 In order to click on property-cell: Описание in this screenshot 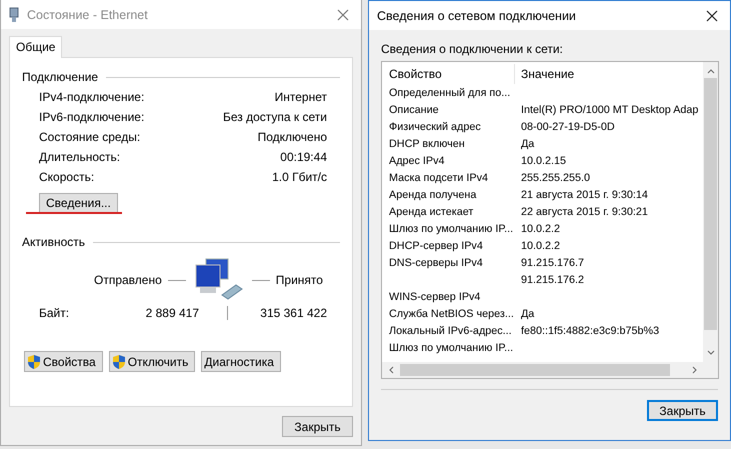, I will do `click(414, 110)`.